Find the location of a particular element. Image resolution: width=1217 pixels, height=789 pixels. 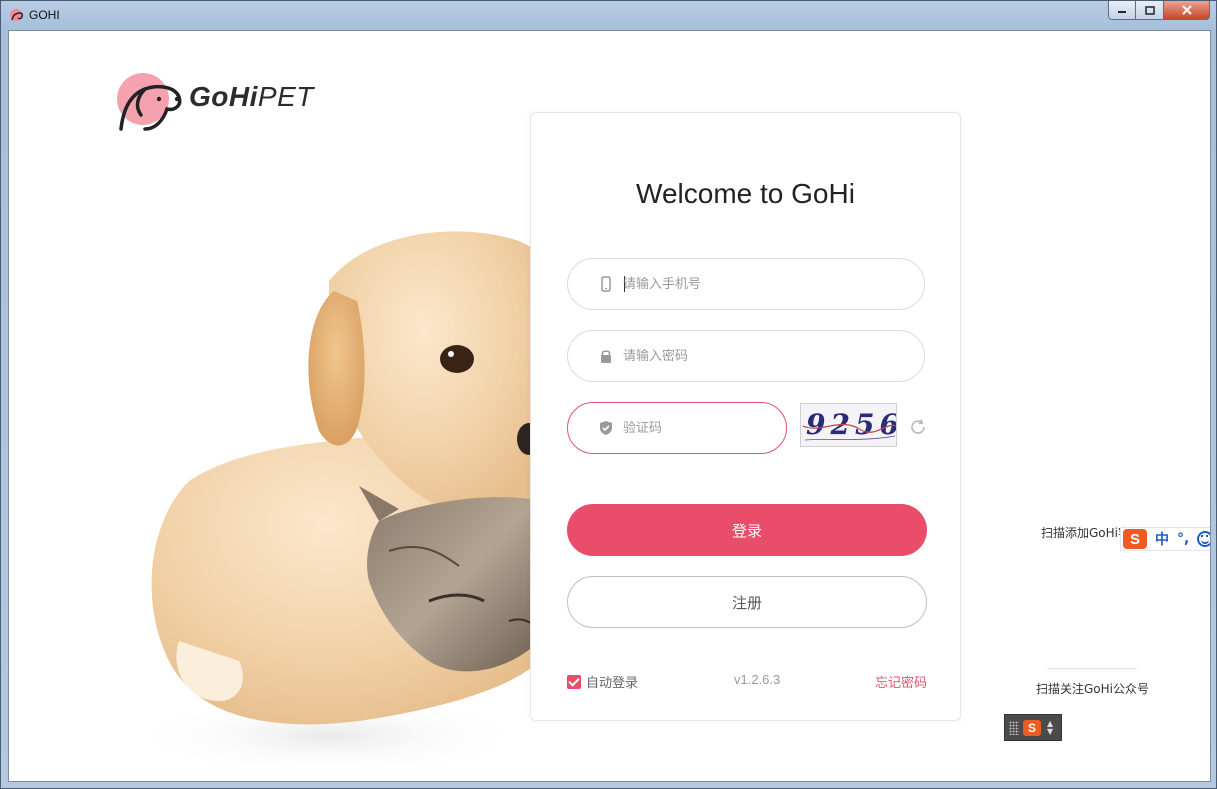

captcha-image: 9256 is located at coordinates (848, 425).